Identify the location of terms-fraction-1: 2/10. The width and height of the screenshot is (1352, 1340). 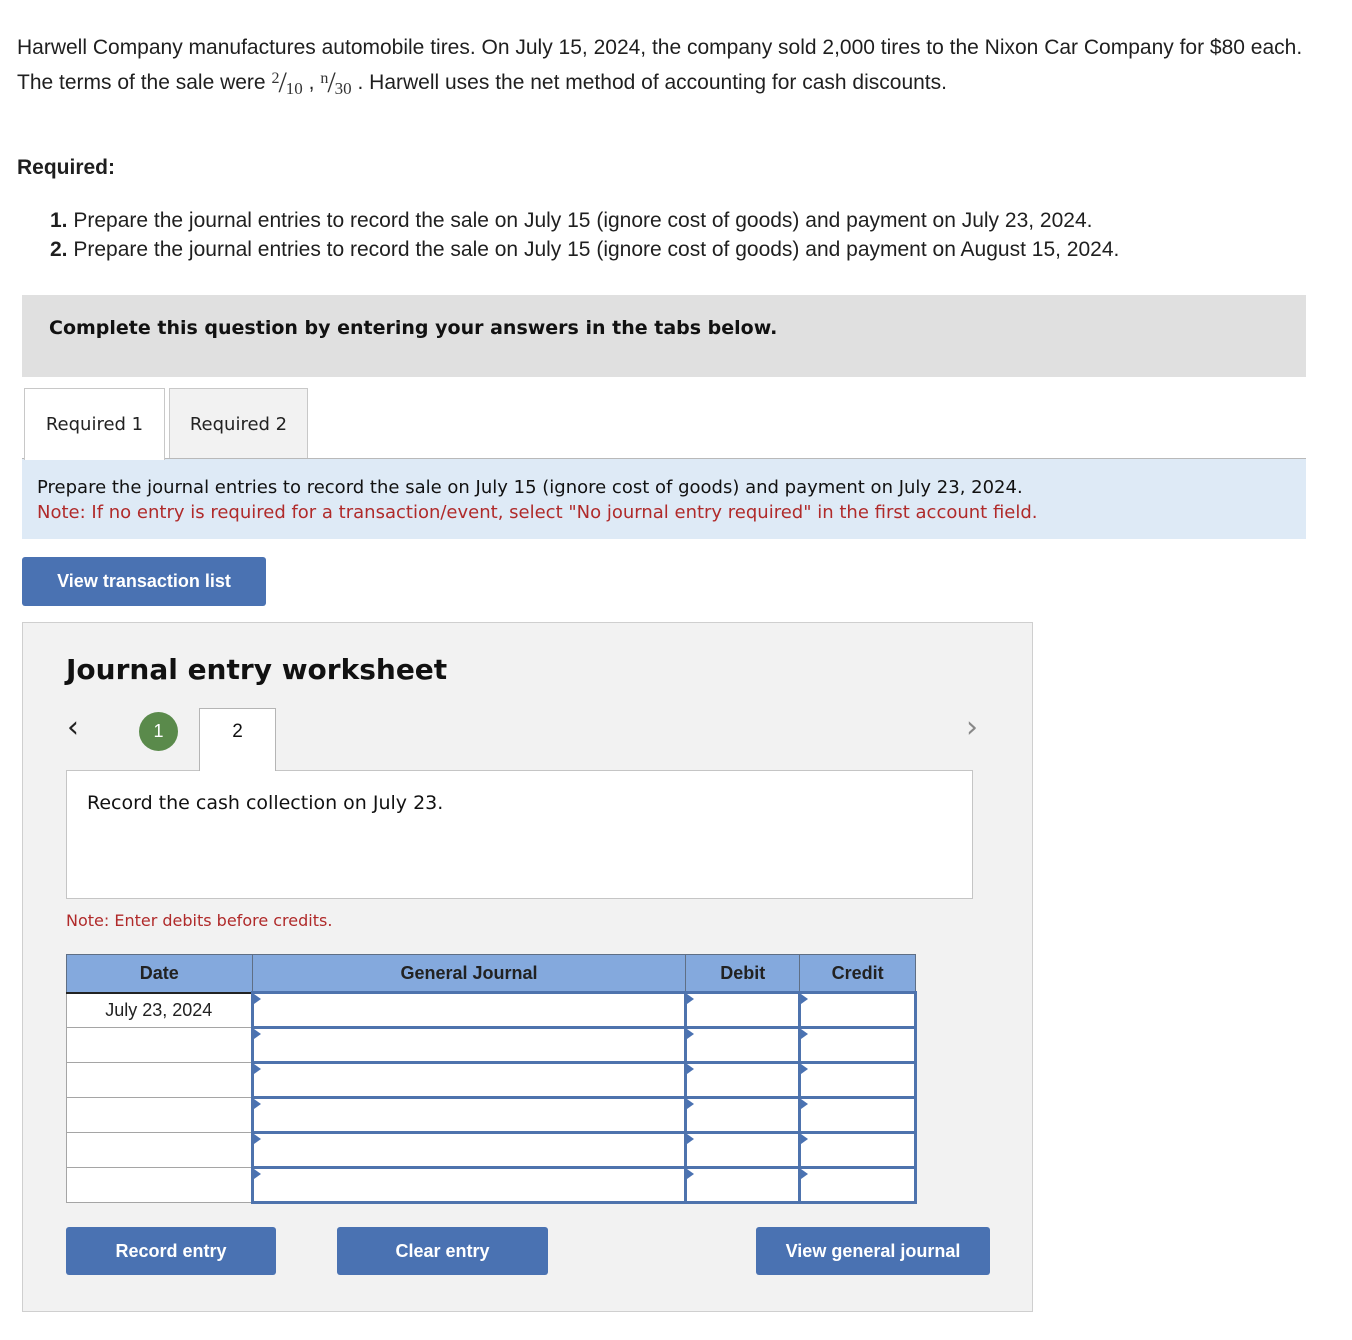
(287, 82).